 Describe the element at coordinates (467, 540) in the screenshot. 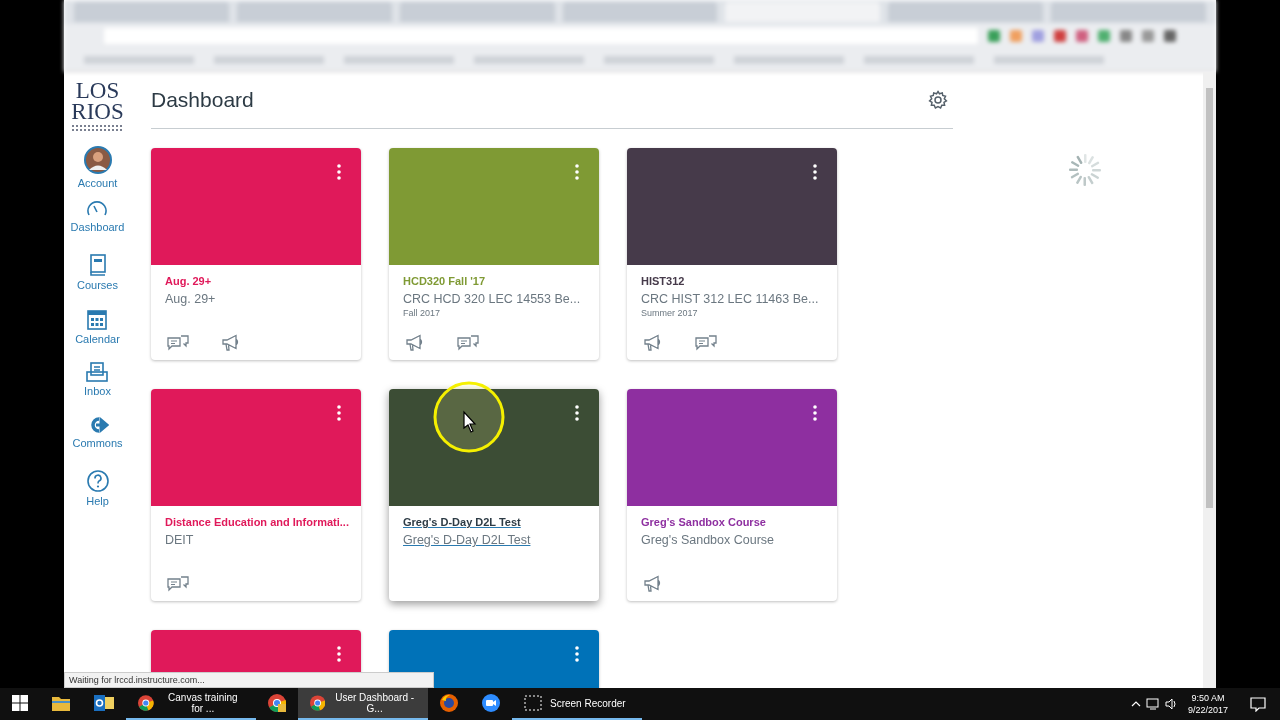

I see `course-name: Greg's D-Day D2L Test` at that location.